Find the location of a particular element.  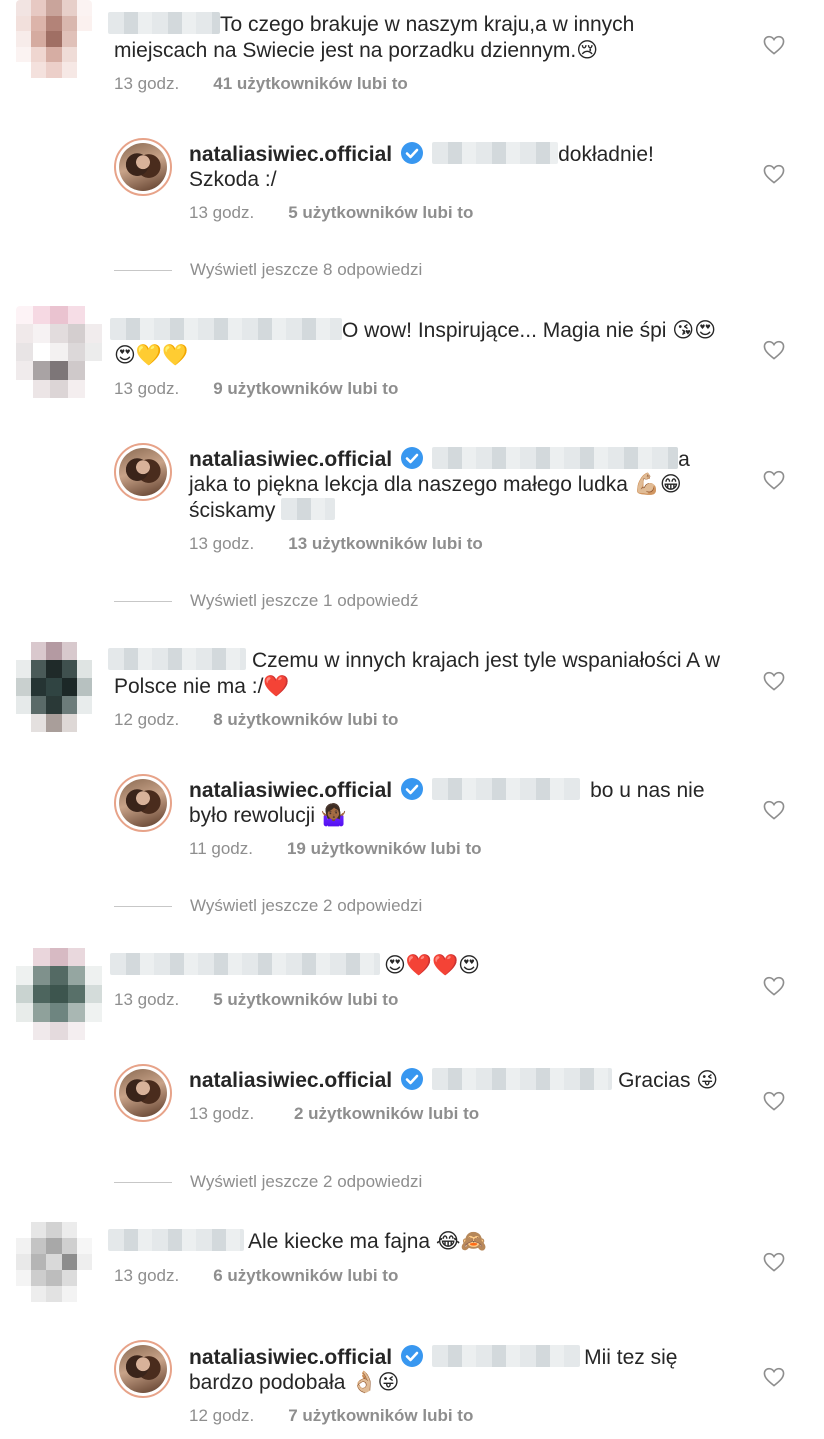

reply-text: dokładnie! is located at coordinates (606, 154).